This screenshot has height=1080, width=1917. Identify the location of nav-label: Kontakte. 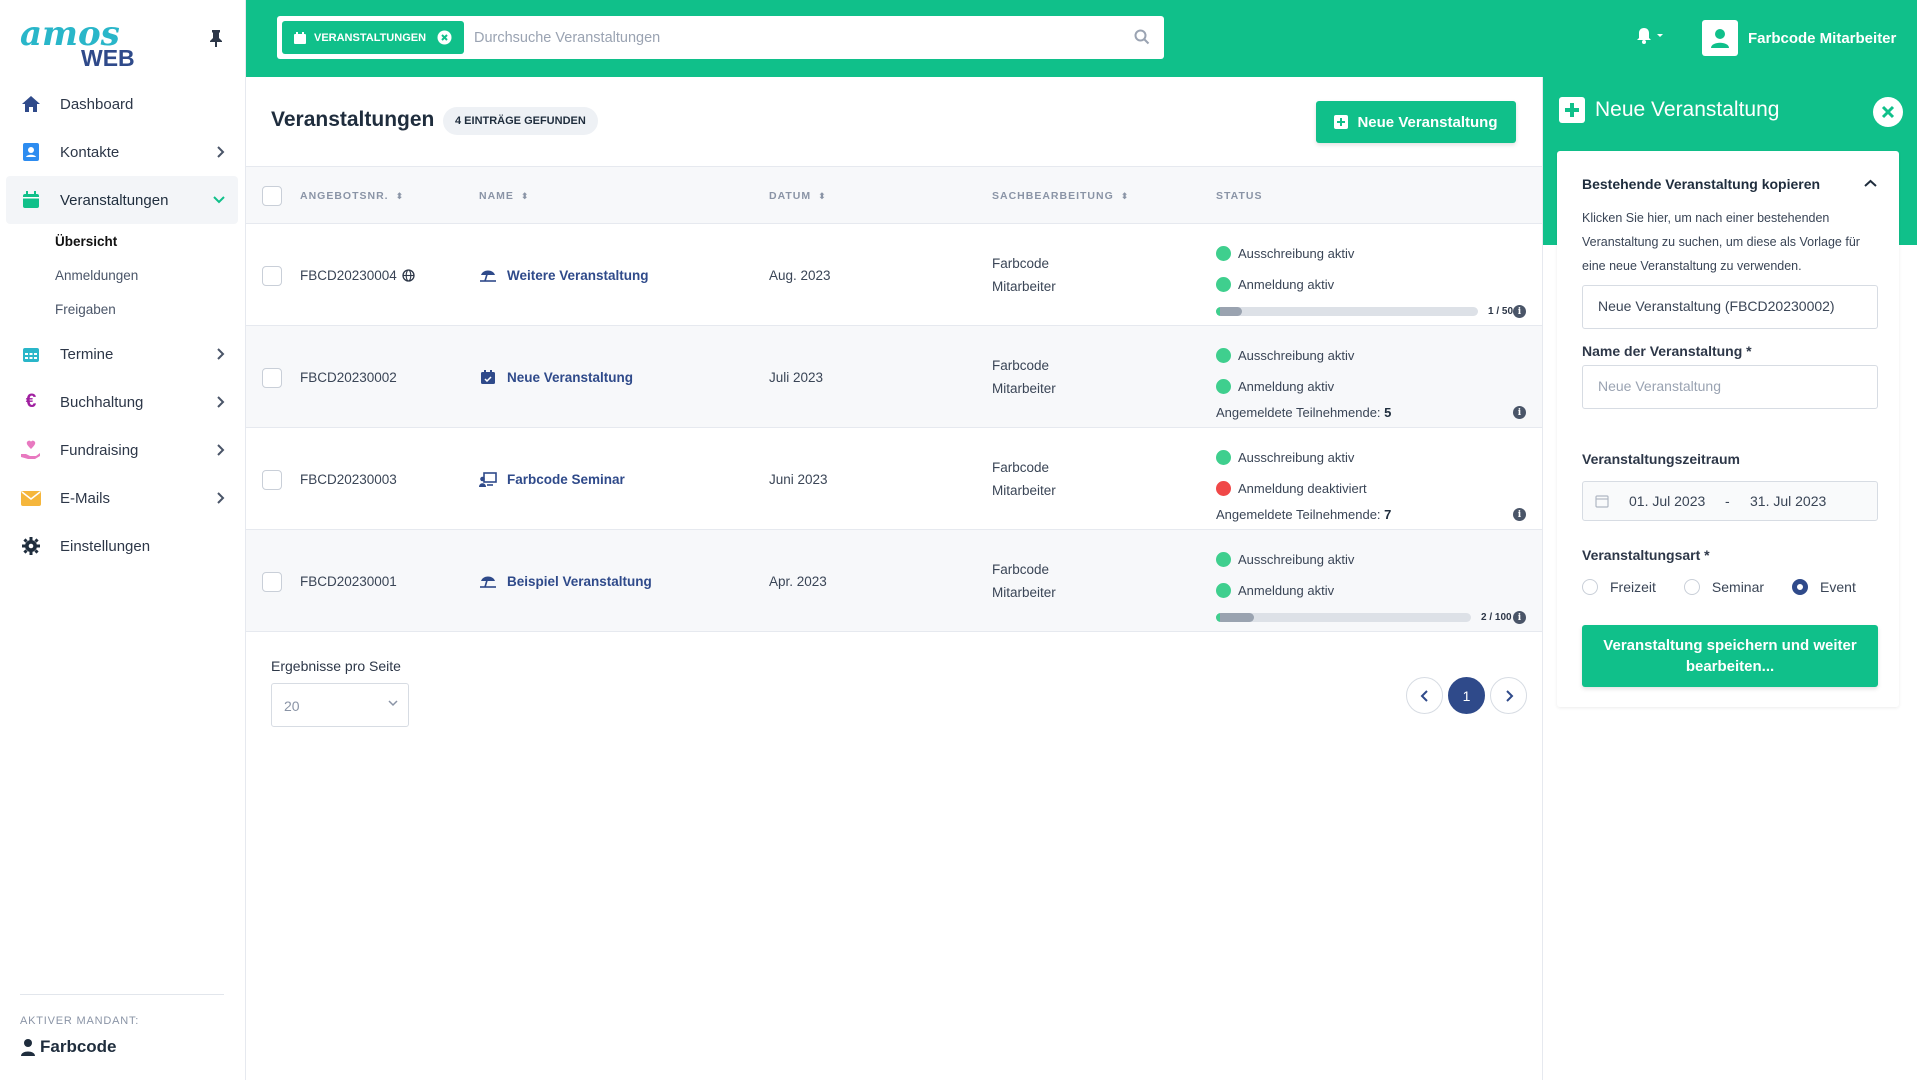
(90, 152).